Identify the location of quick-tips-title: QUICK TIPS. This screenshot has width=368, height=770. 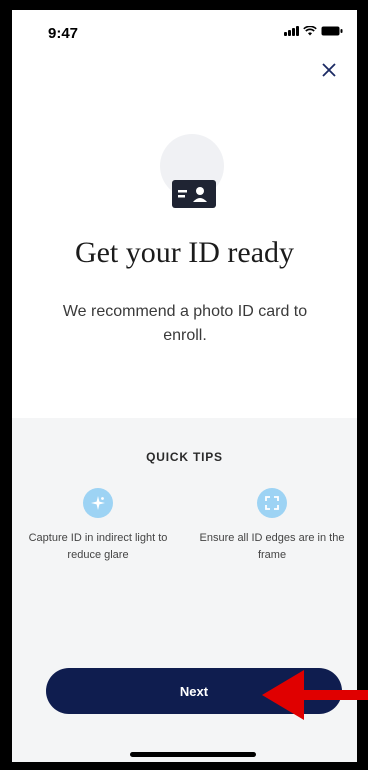
(184, 457).